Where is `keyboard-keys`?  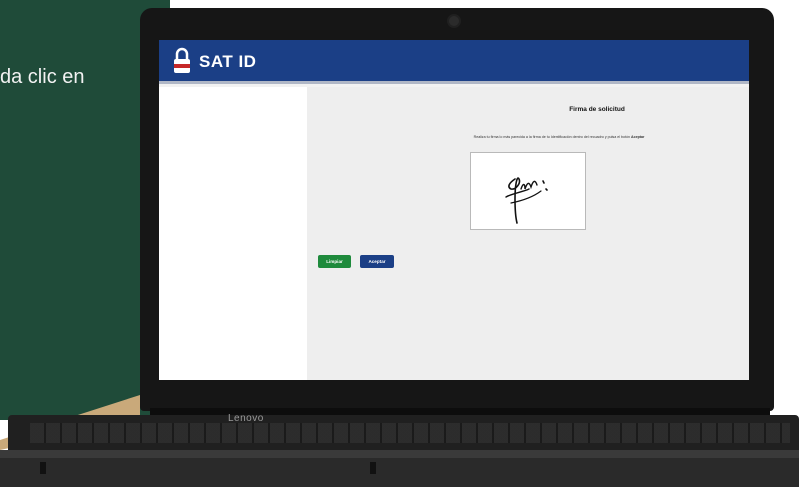
keyboard-keys is located at coordinates (410, 433).